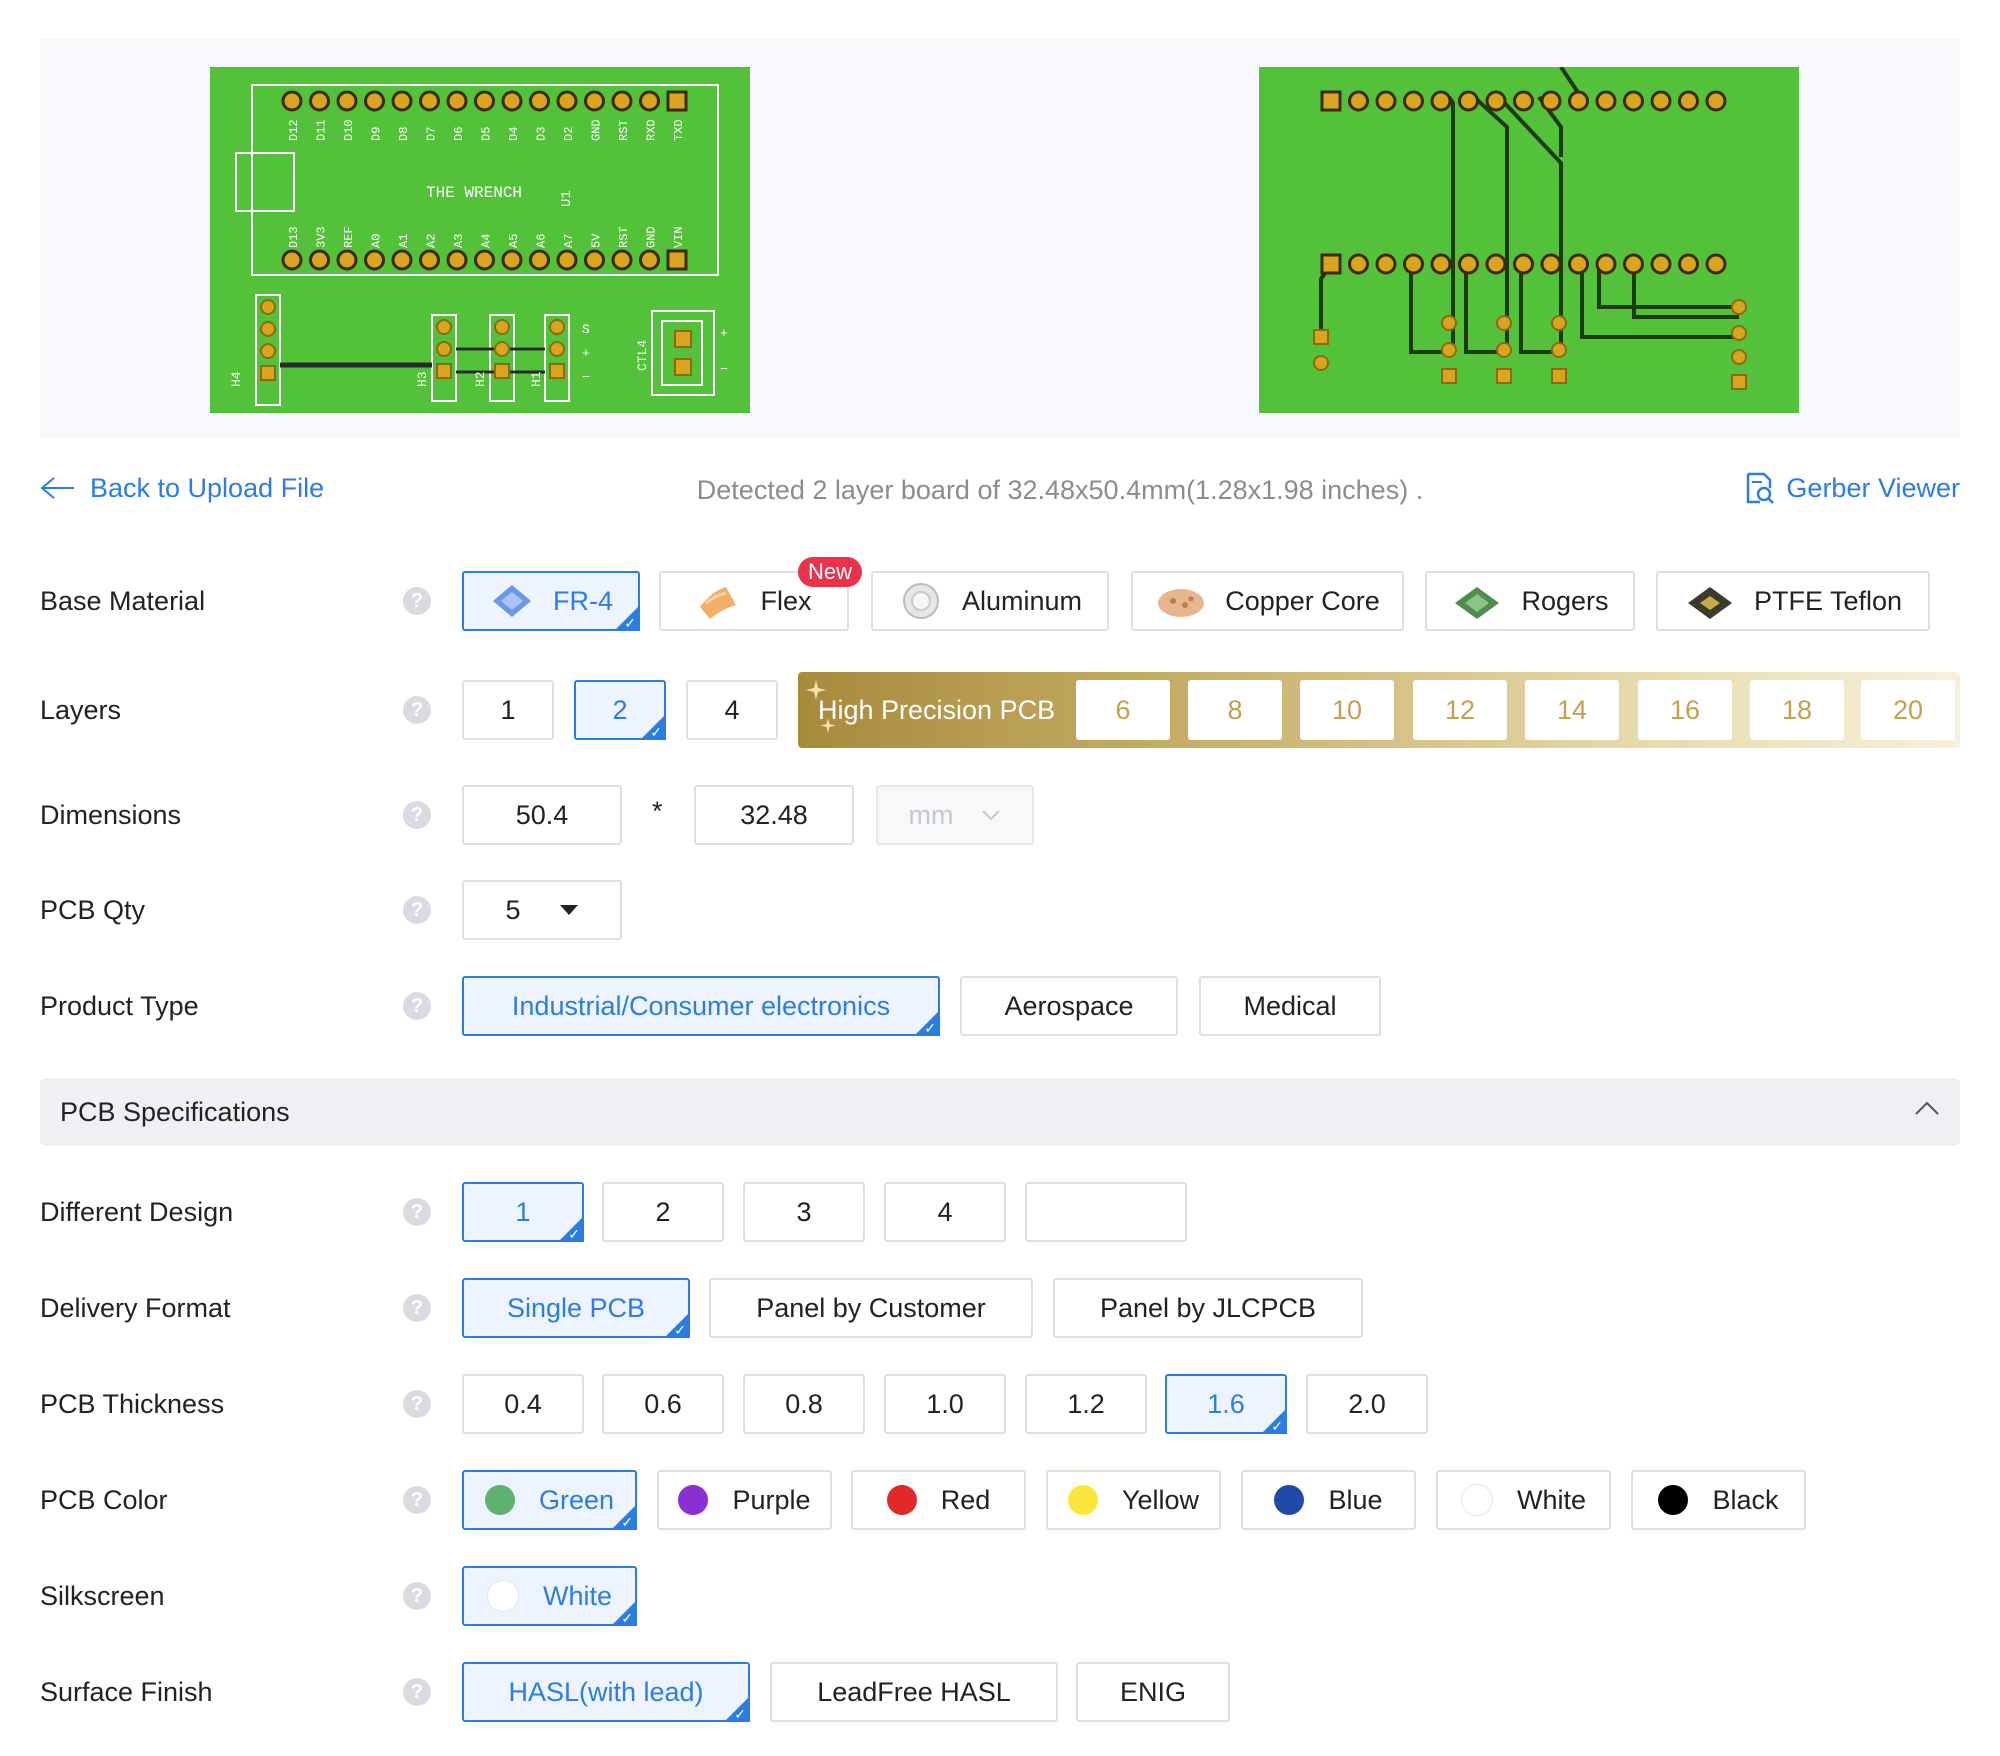 This screenshot has width=2000, height=1756. I want to click on surface-finish-help-icon: ?, so click(417, 1692).